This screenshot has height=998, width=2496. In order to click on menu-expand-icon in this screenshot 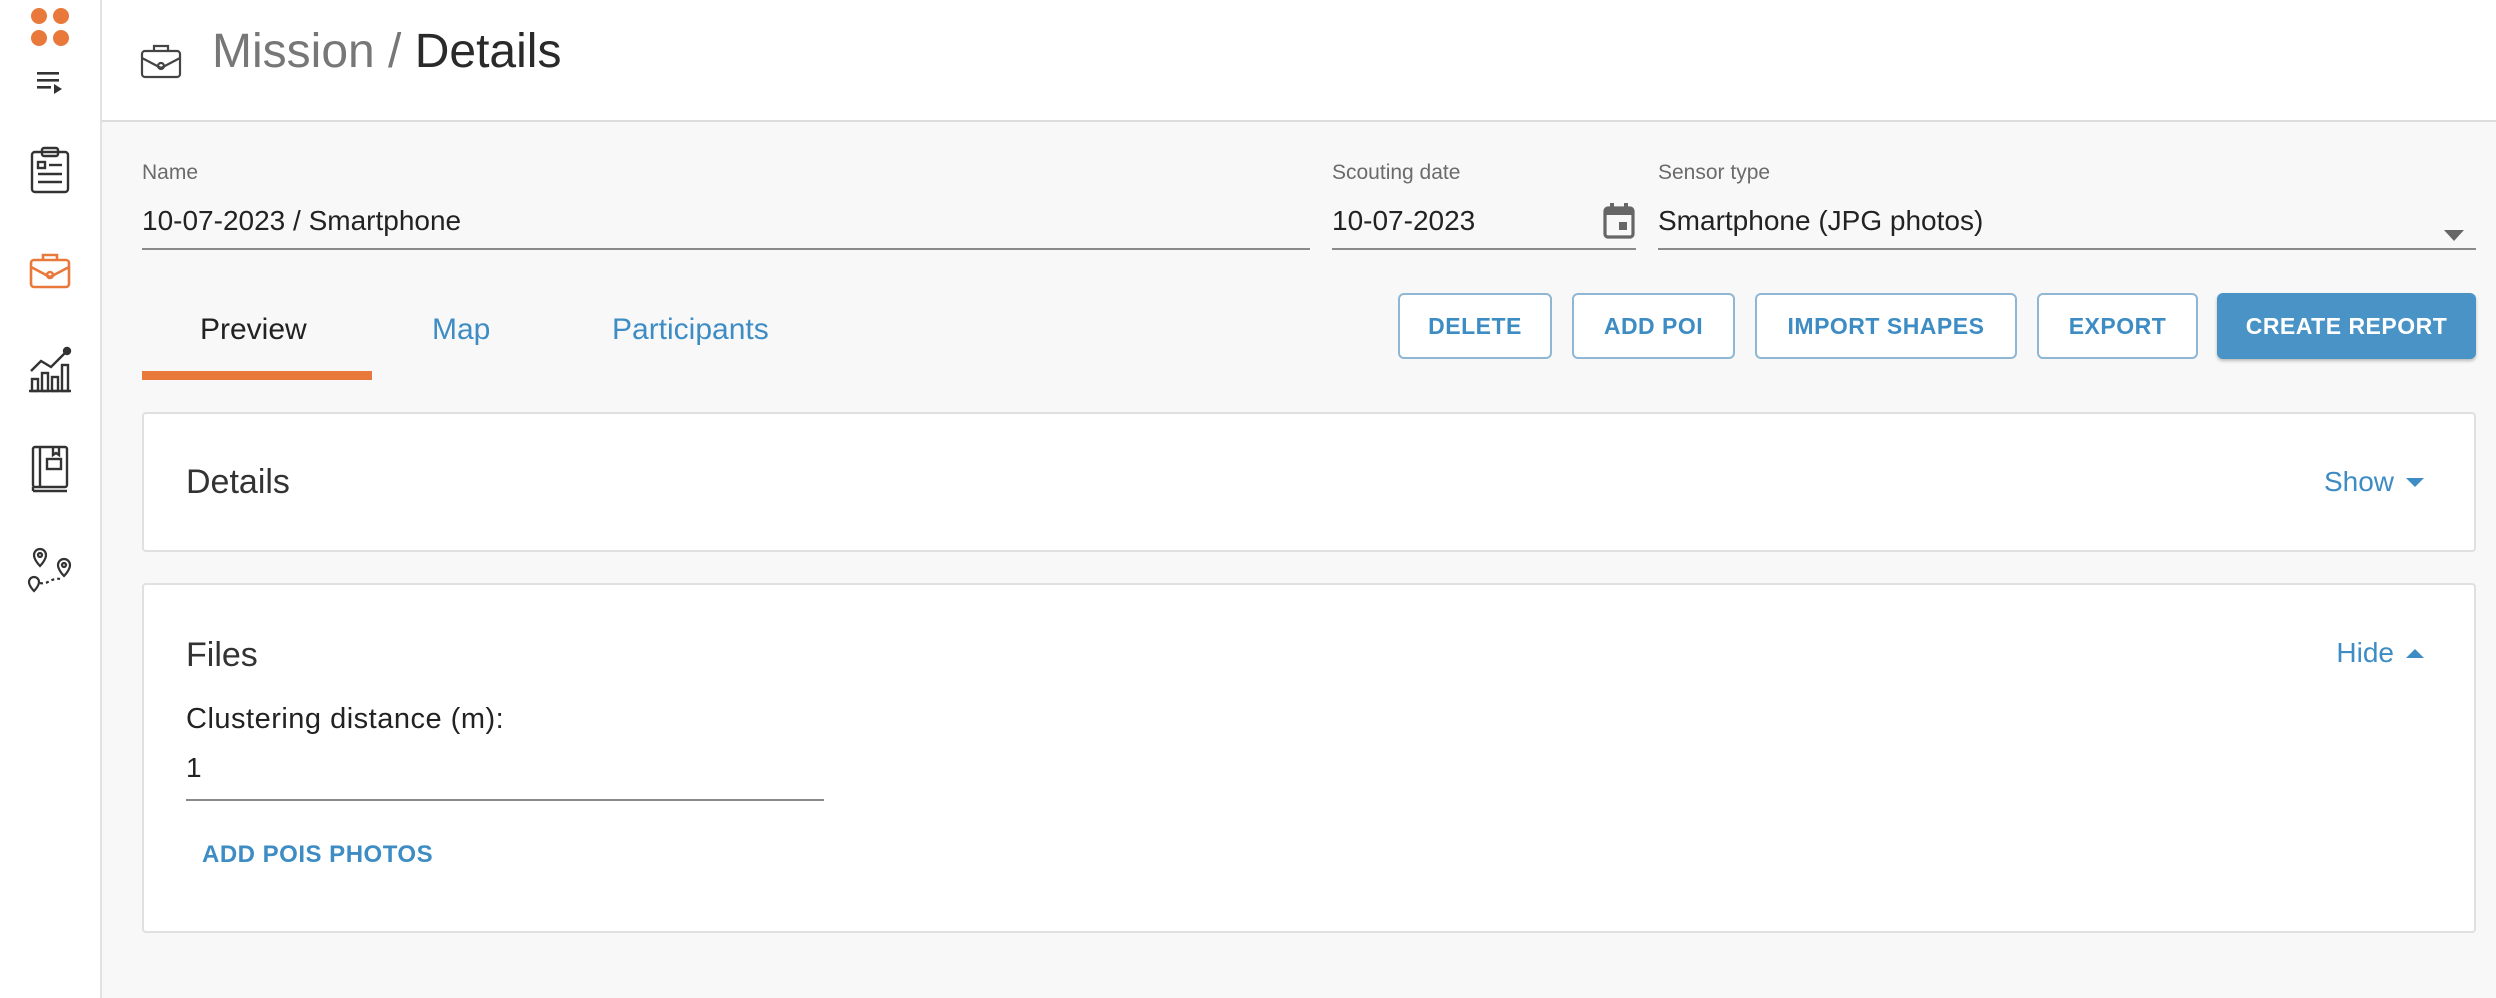, I will do `click(50, 83)`.